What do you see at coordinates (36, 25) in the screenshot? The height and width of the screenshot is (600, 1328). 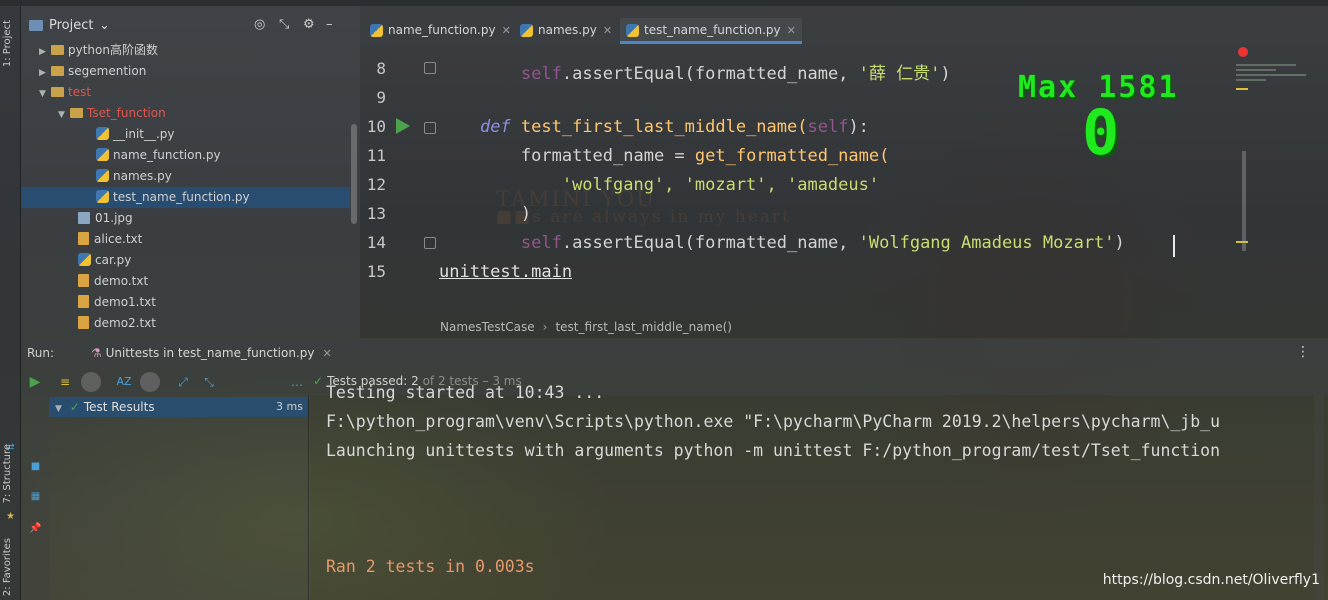 I see `project-folder-icon` at bounding box center [36, 25].